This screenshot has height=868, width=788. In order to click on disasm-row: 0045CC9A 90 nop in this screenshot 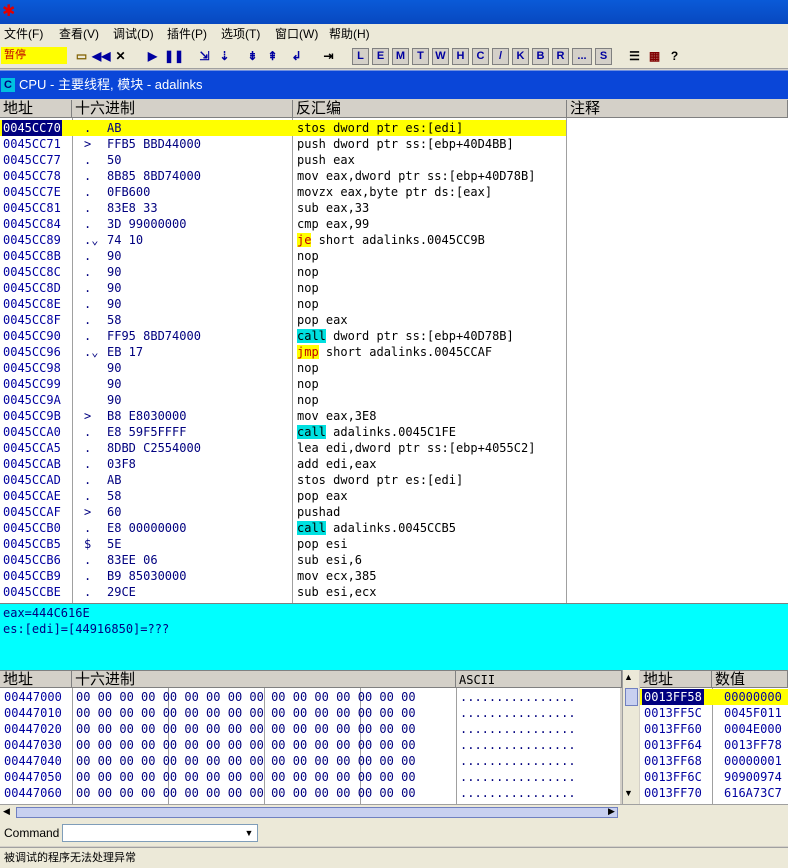, I will do `click(283, 400)`.